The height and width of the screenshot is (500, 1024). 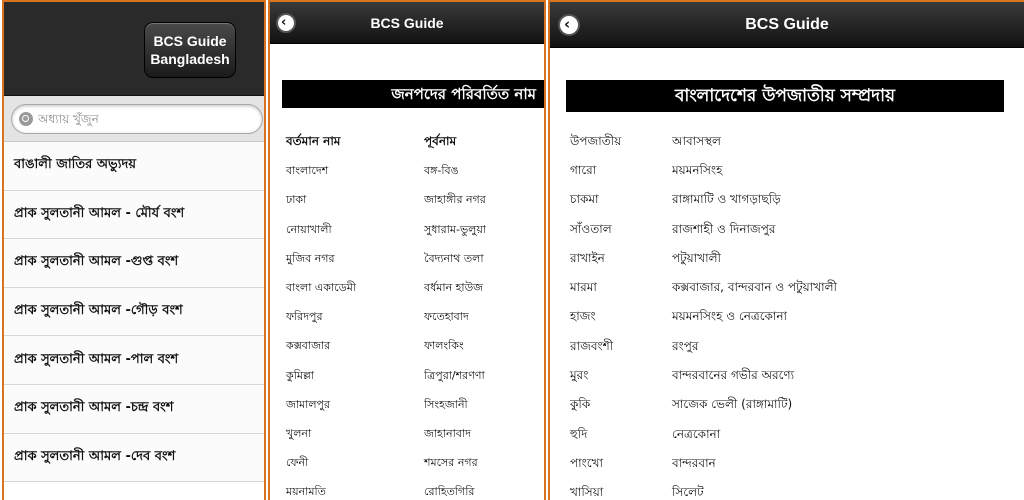 I want to click on header-bar: ‹ BCS Guide, so click(x=787, y=25).